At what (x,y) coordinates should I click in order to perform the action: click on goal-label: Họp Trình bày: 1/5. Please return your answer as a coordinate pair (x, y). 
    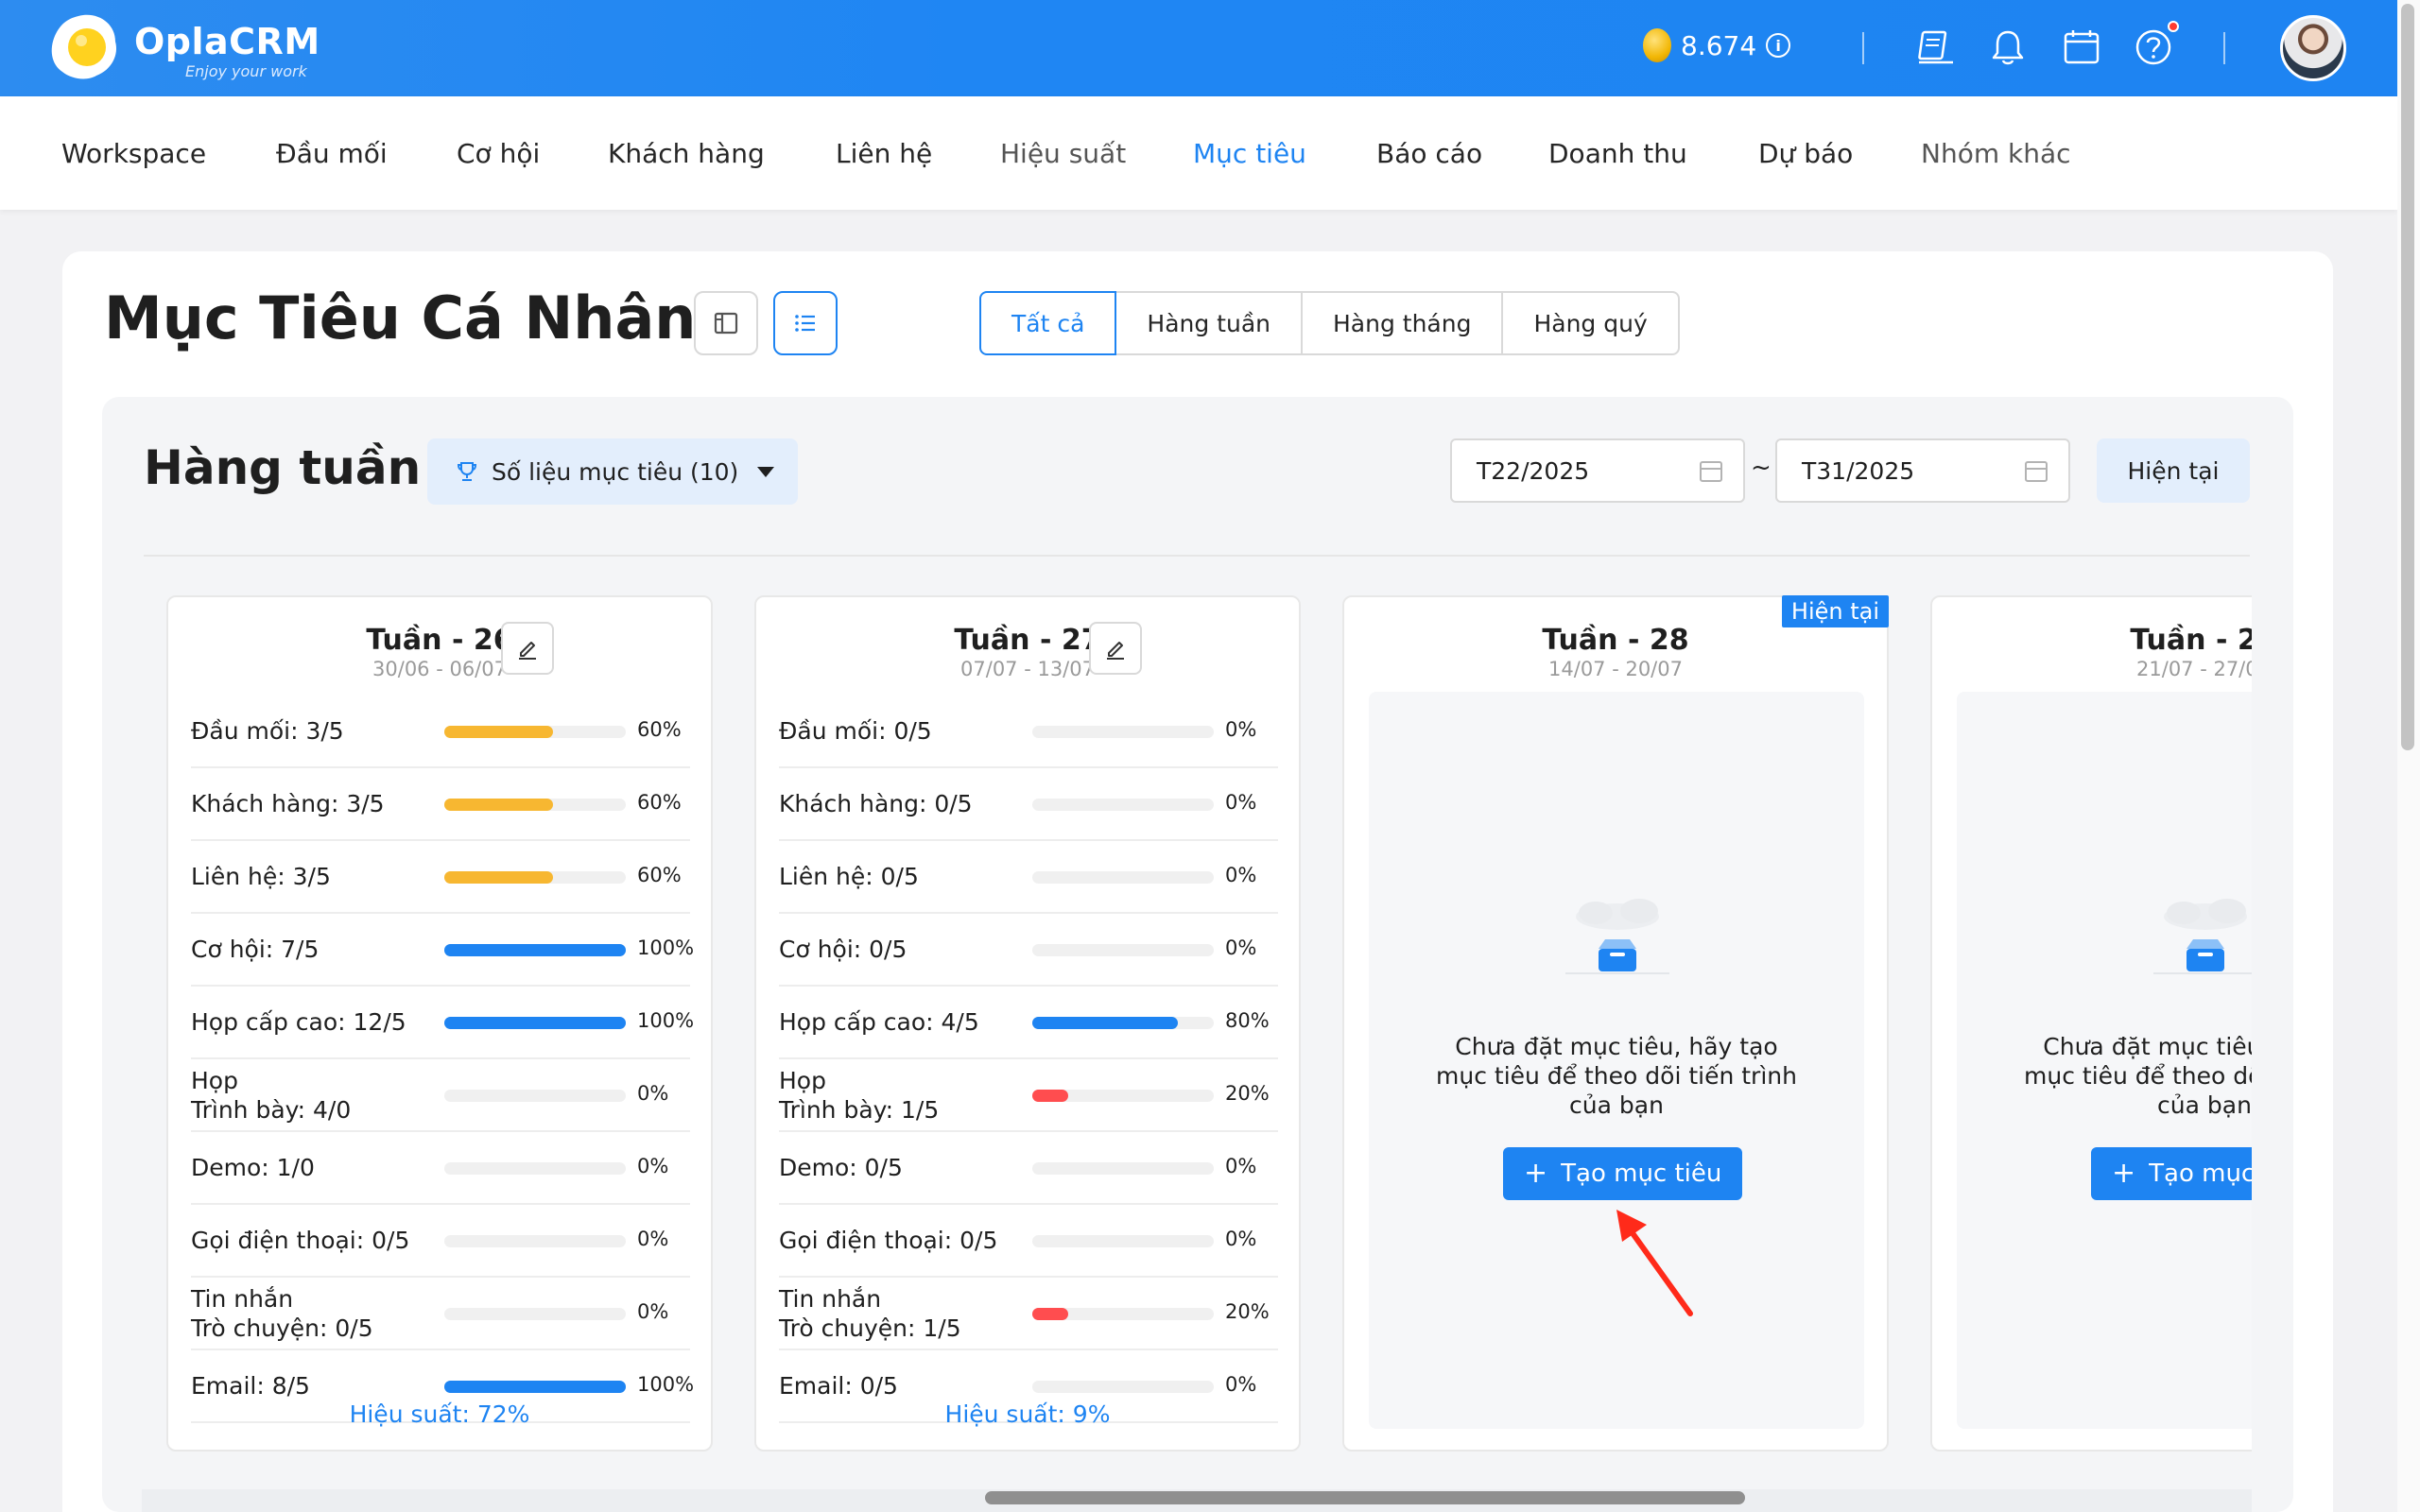
    Looking at the image, I should click on (859, 1095).